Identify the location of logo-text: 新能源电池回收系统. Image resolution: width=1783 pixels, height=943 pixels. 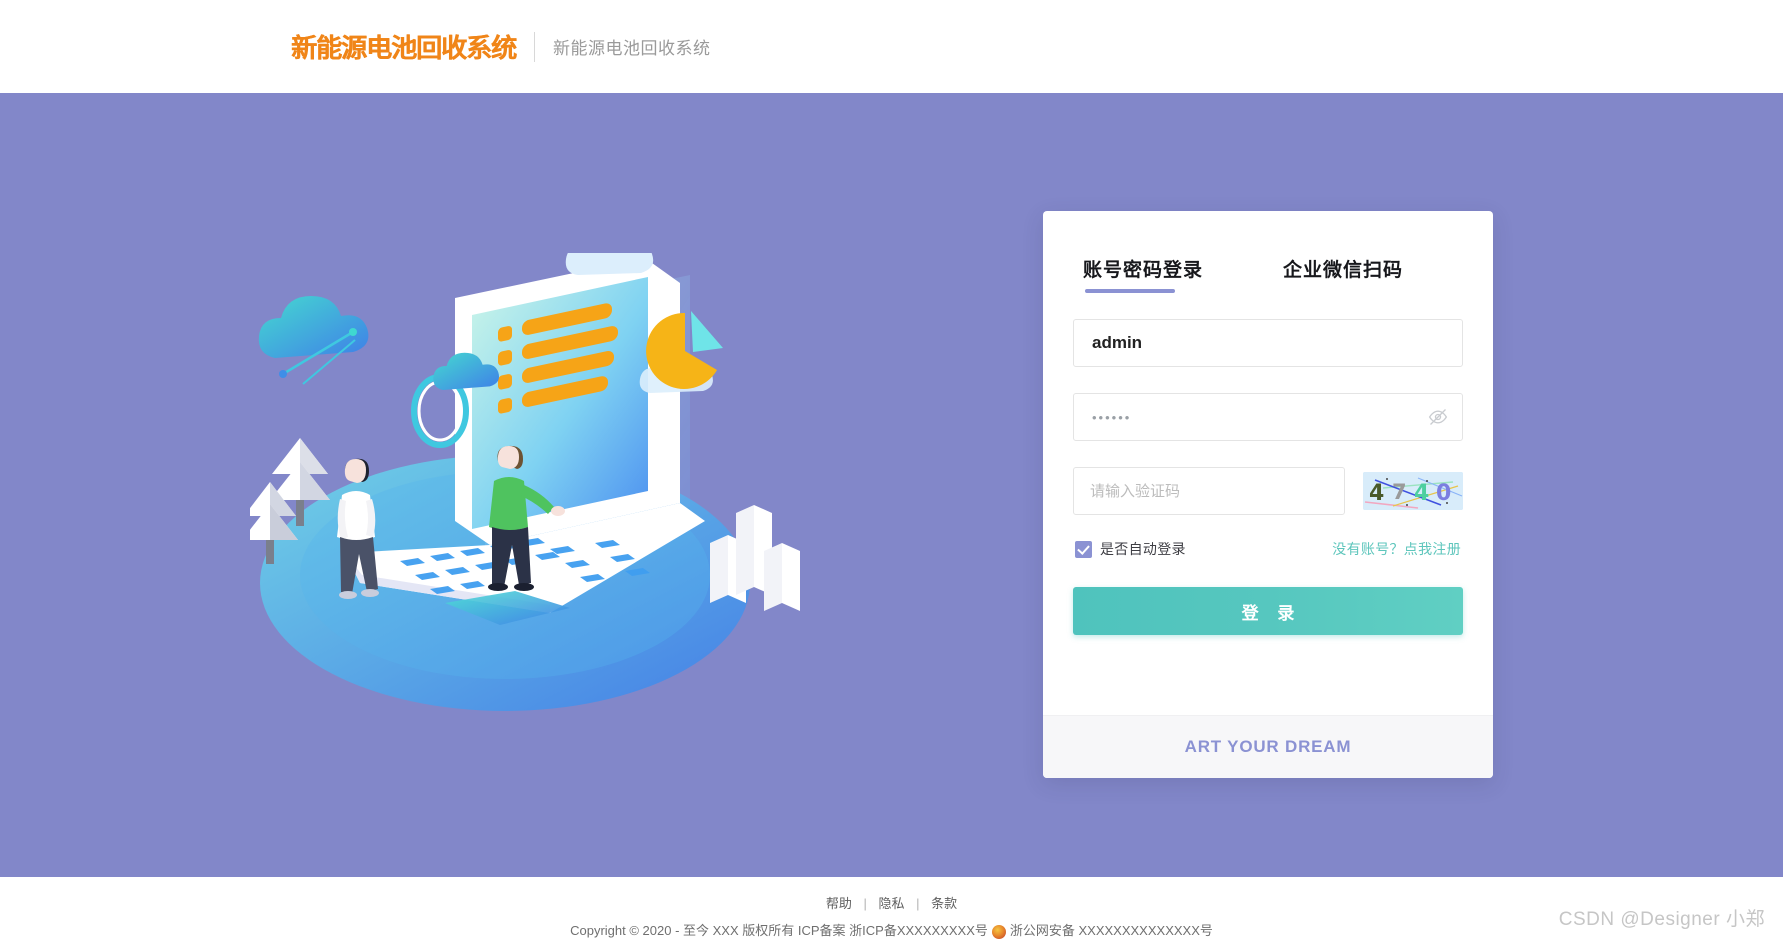
(404, 49).